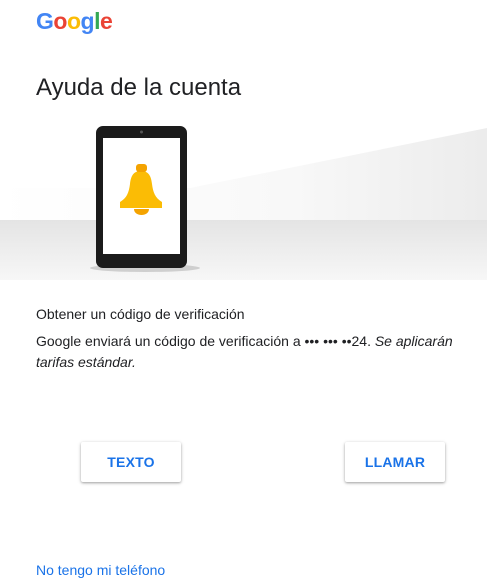 The width and height of the screenshot is (487, 579). Describe the element at coordinates (87, 21) in the screenshot. I see `logo-letter: g` at that location.